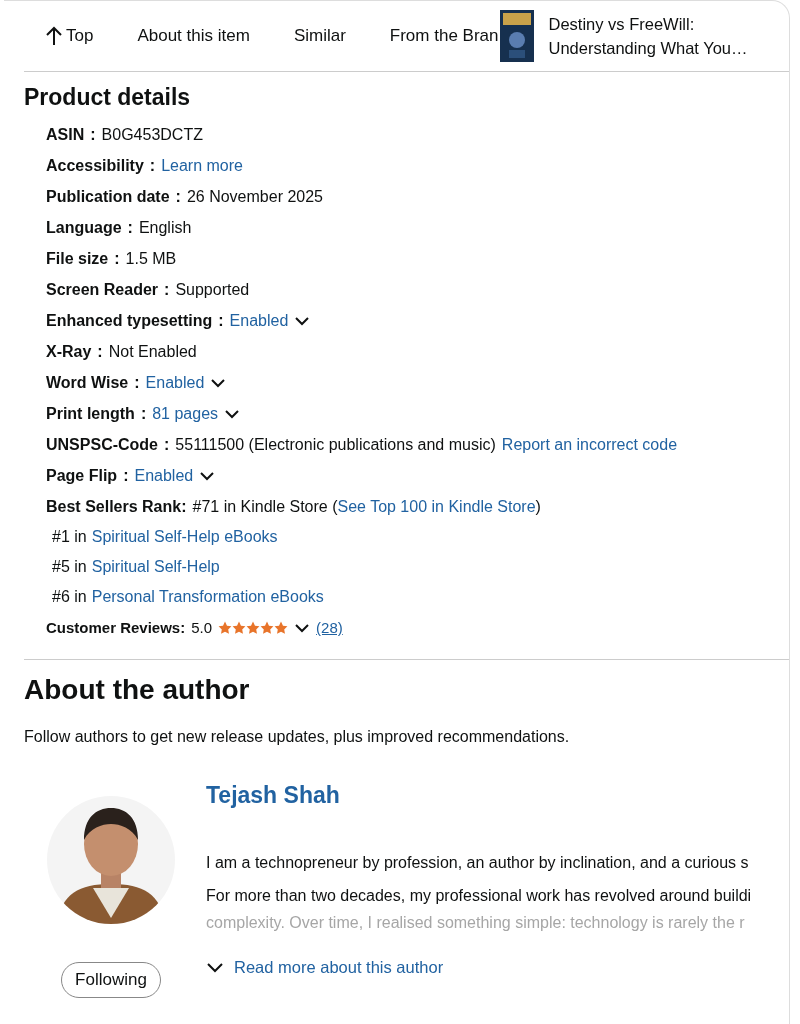 Image resolution: width=800 pixels, height=1024 pixels. I want to click on rank-text: #5 in, so click(69, 567).